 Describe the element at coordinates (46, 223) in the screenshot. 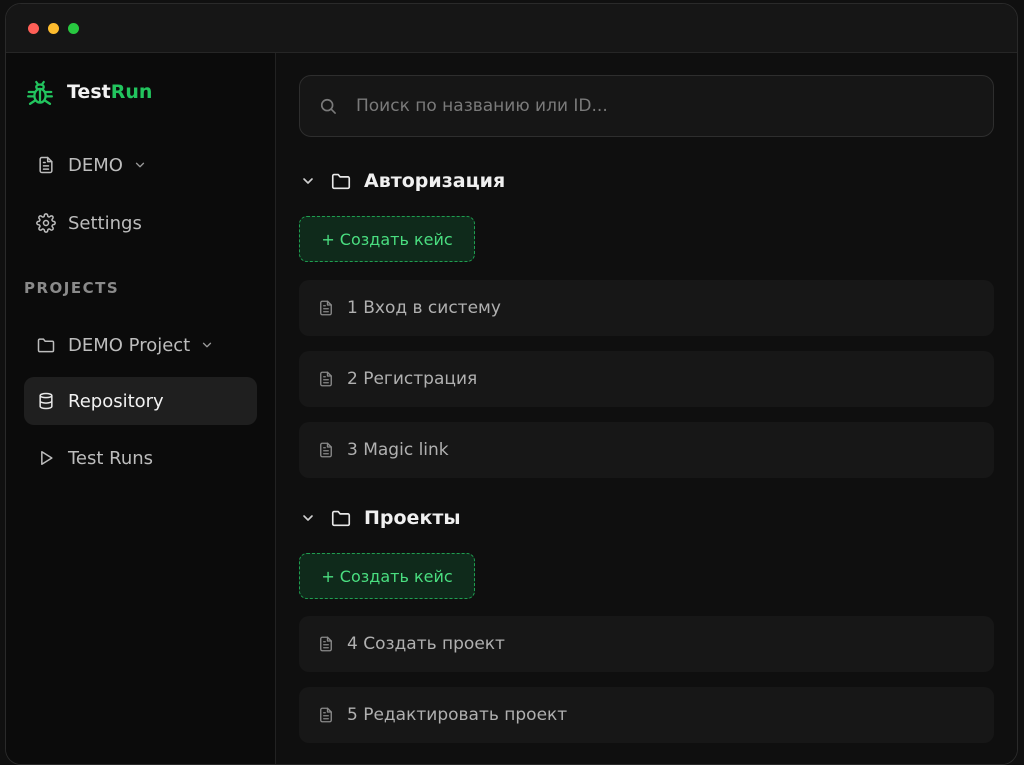

I see `gear-icon` at that location.